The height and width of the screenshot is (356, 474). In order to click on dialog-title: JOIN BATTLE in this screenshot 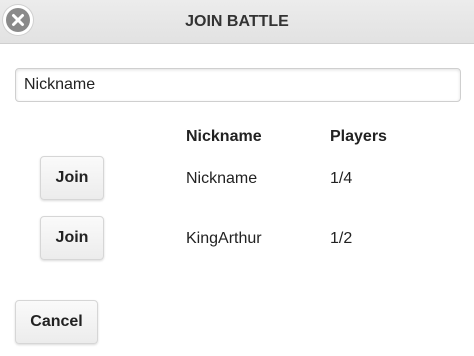, I will do `click(237, 21)`.